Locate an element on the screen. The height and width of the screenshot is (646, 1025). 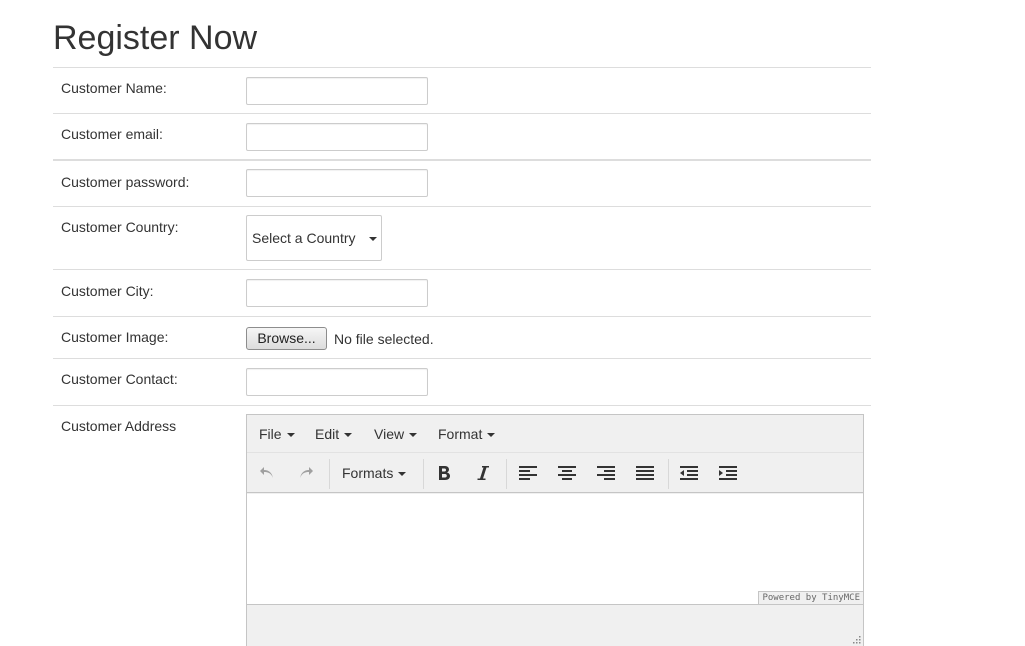
page-title: Register Now is located at coordinates (155, 38).